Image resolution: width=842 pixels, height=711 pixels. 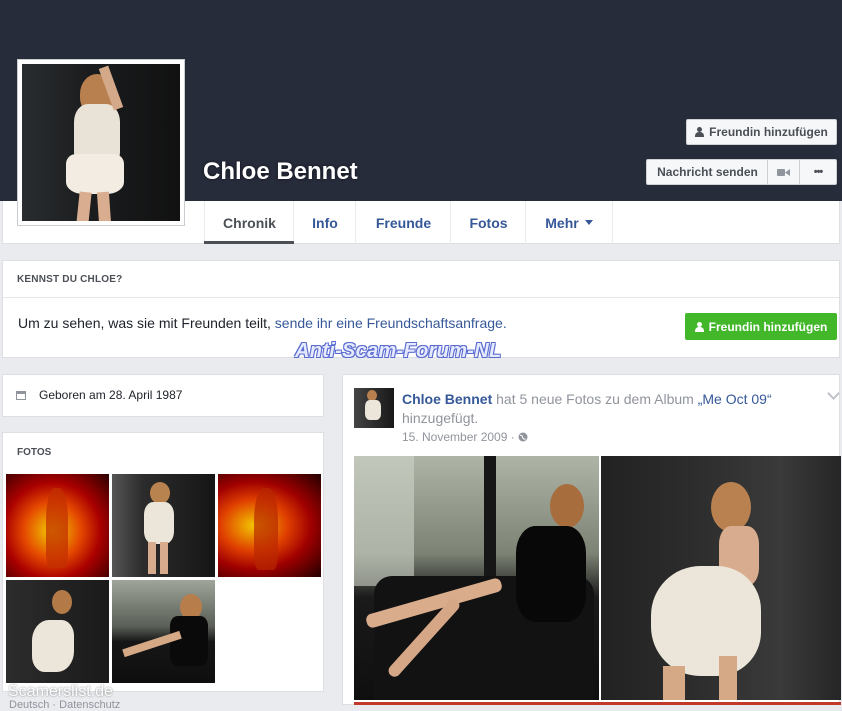 What do you see at coordinates (249, 222) in the screenshot?
I see `tab-timeline: Chronik` at bounding box center [249, 222].